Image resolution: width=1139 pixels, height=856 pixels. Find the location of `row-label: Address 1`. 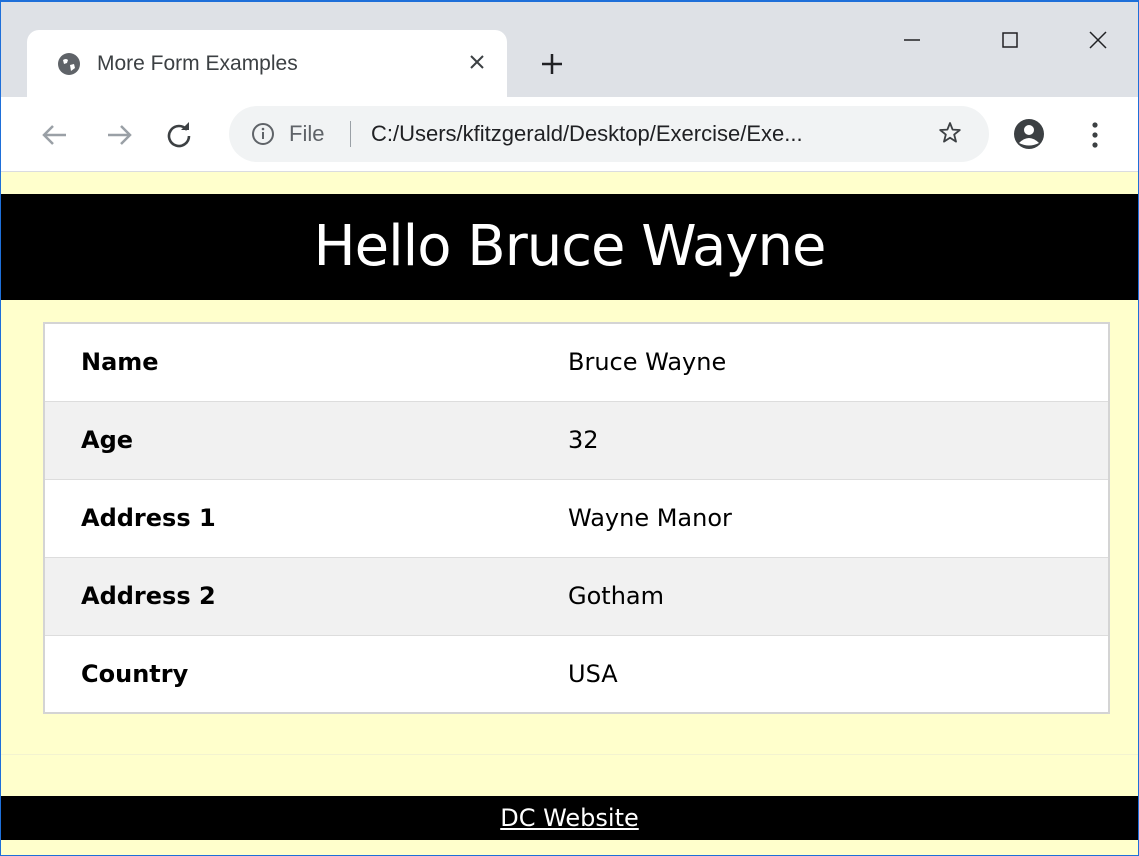

row-label: Address 1 is located at coordinates (306, 518).